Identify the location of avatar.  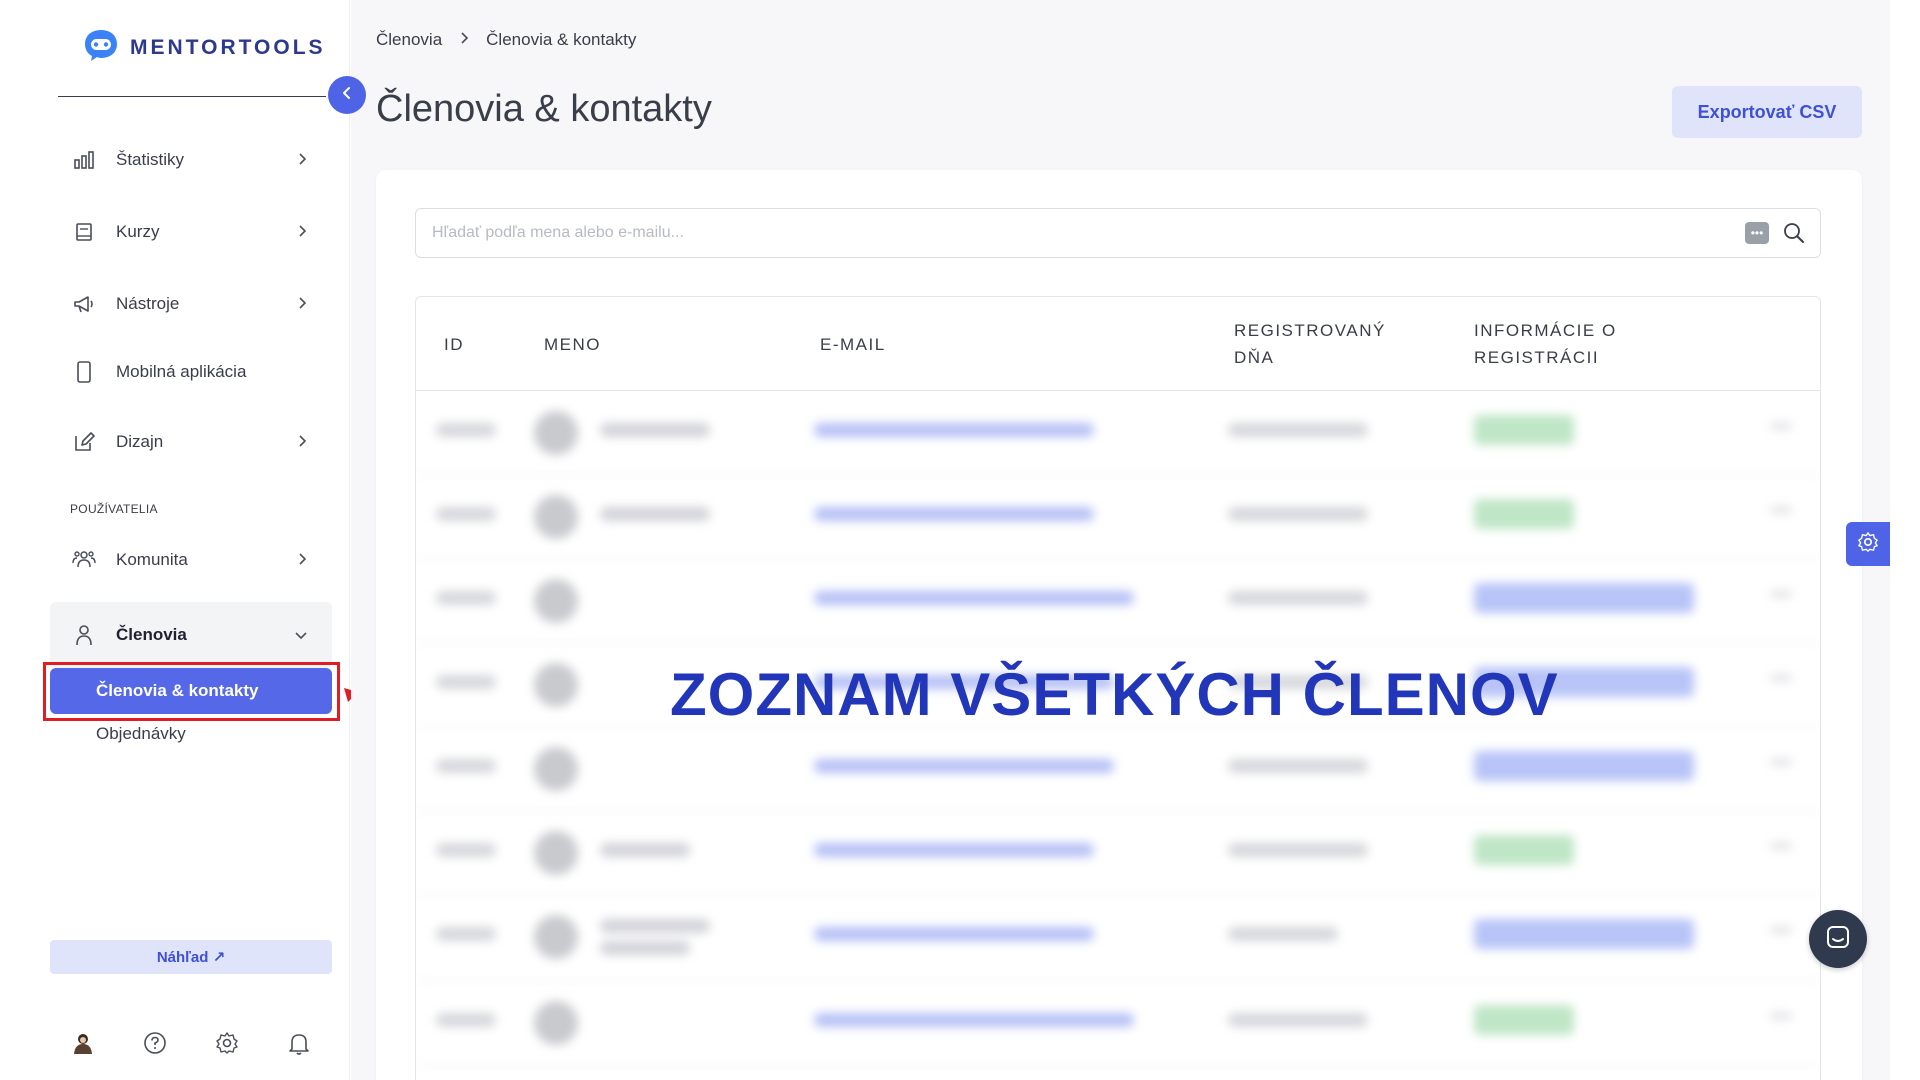
(83, 1043).